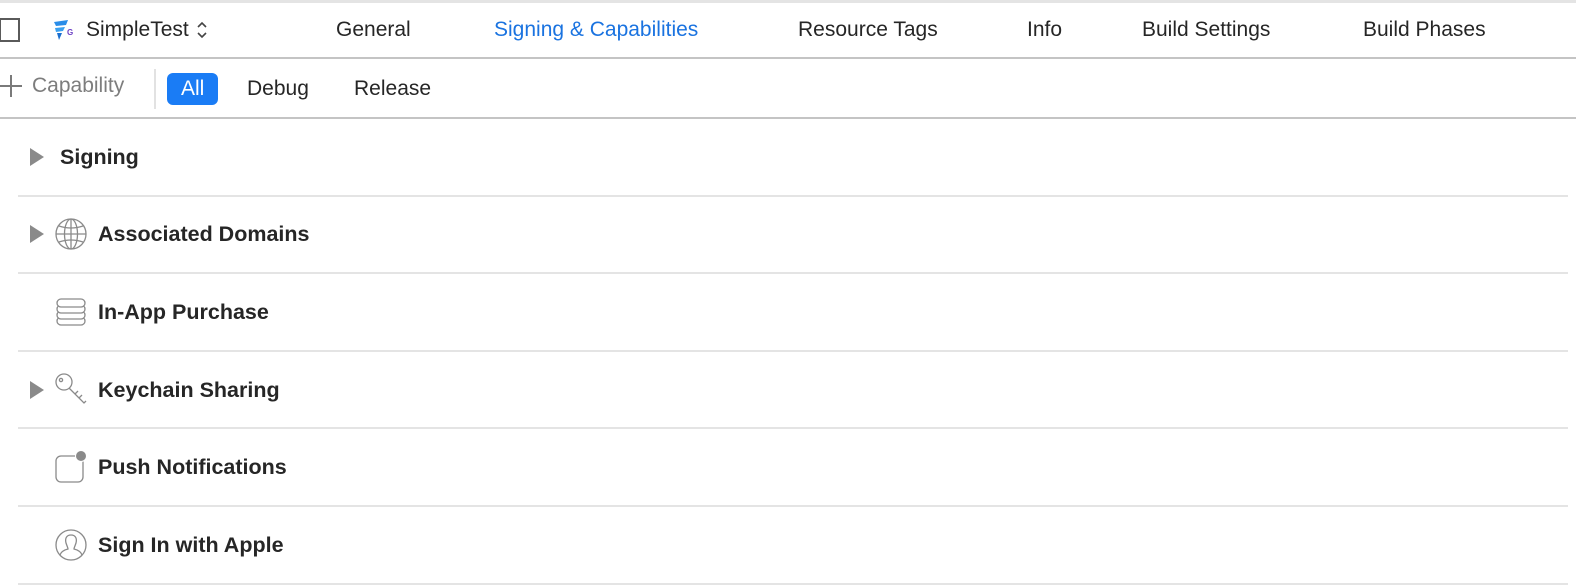 This screenshot has width=1576, height=588. I want to click on target-selector: G SimpleTest, so click(130, 30).